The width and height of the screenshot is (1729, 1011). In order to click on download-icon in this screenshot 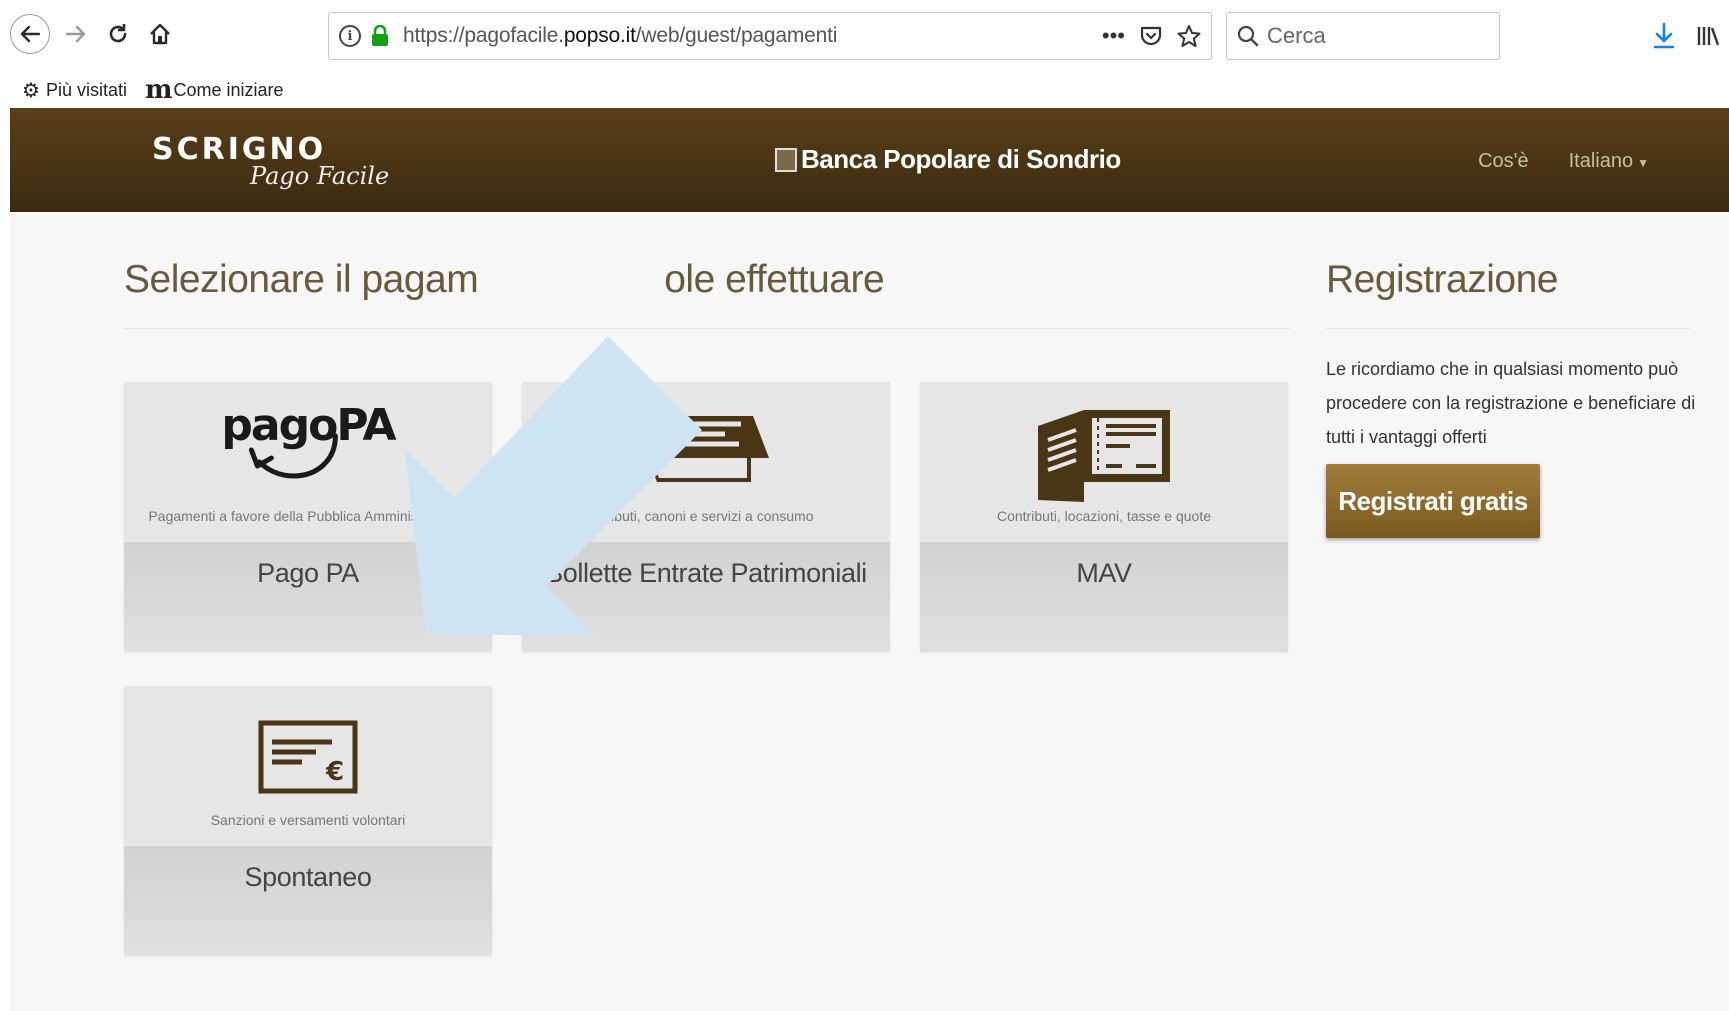, I will do `click(1664, 36)`.